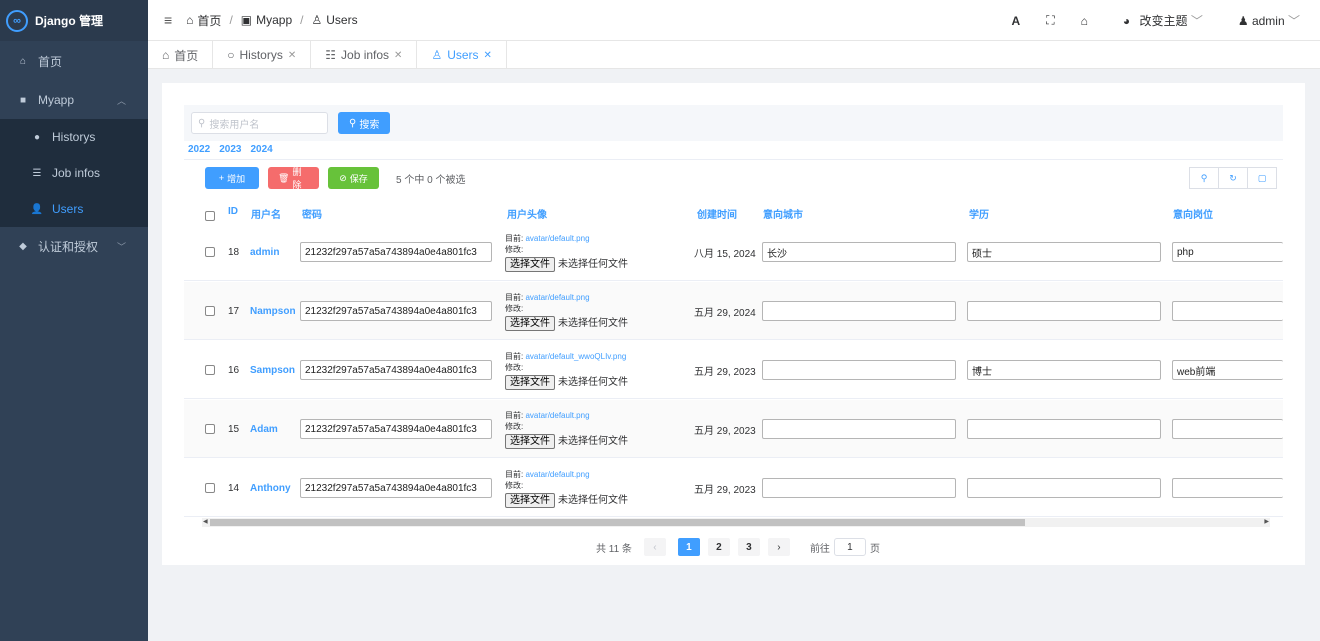  Describe the element at coordinates (270, 488) in the screenshot. I see `row-username-link: Anthony` at that location.